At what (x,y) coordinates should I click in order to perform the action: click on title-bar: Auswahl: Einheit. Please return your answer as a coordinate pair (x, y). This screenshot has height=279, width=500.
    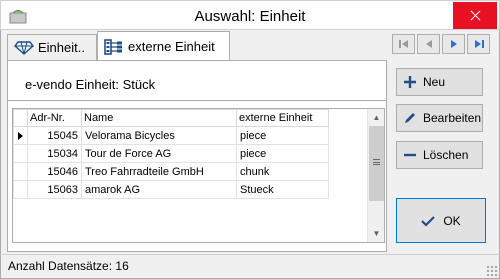
    Looking at the image, I should click on (250, 15).